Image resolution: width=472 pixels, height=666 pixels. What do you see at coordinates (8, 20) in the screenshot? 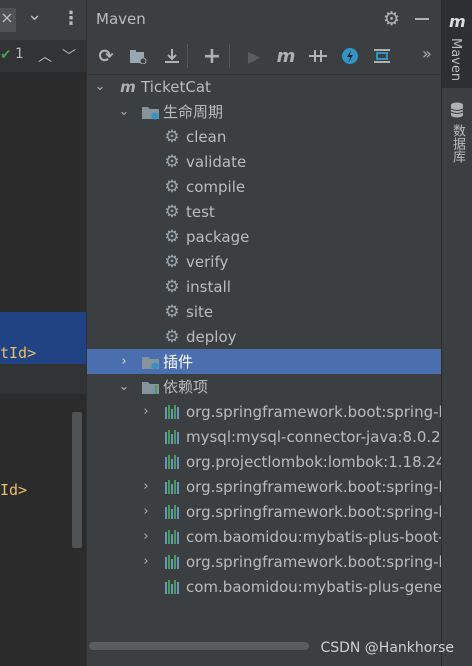
I see `tab-close-icon: ×` at bounding box center [8, 20].